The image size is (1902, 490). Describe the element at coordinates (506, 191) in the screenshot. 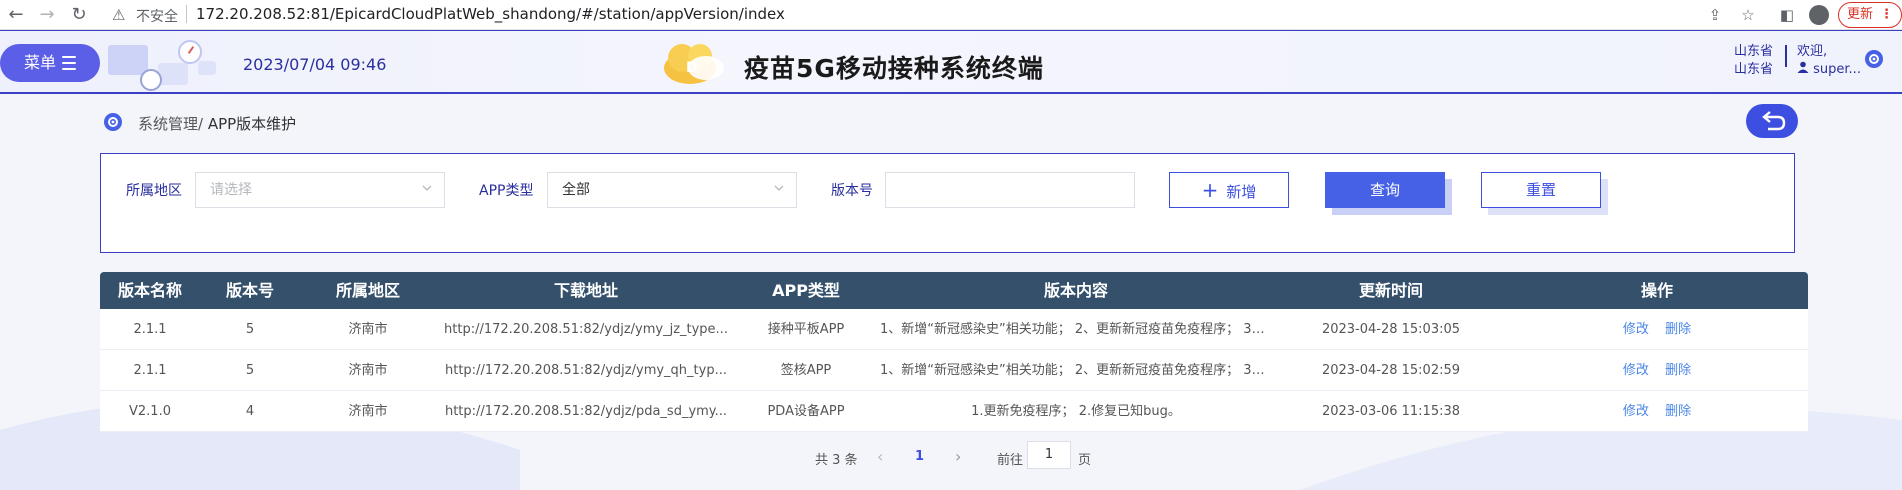

I see `app-type-filter-label: APP类型` at that location.